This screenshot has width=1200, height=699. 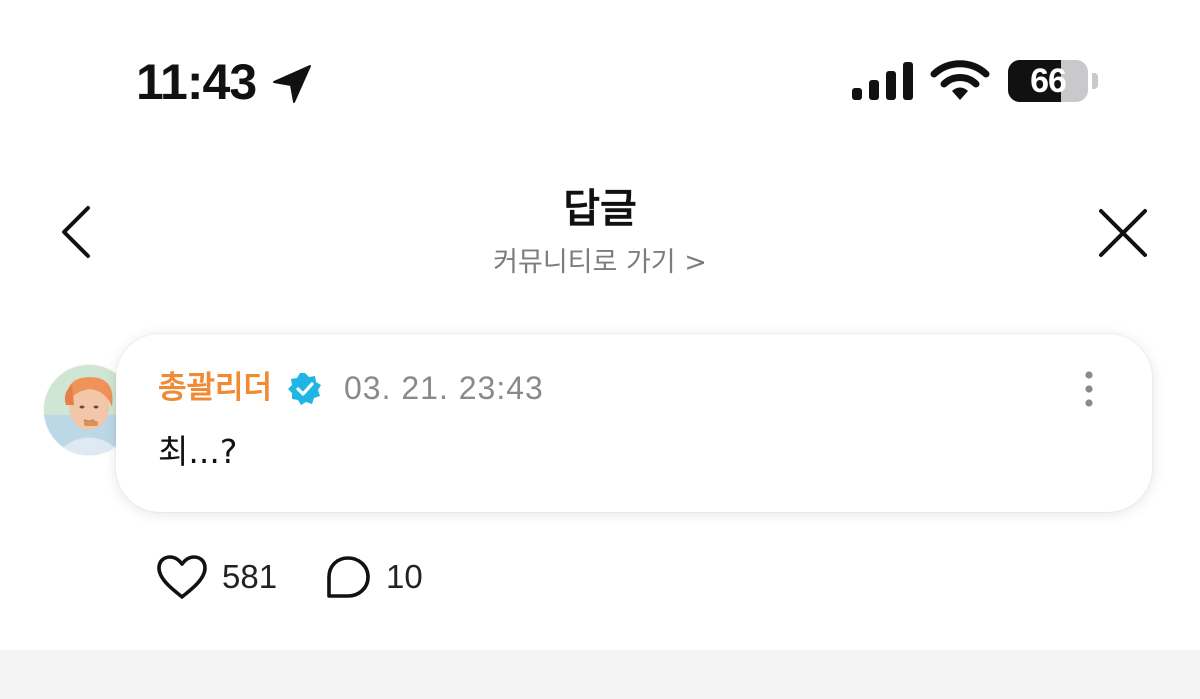 What do you see at coordinates (600, 209) in the screenshot?
I see `page-title: 답글` at bounding box center [600, 209].